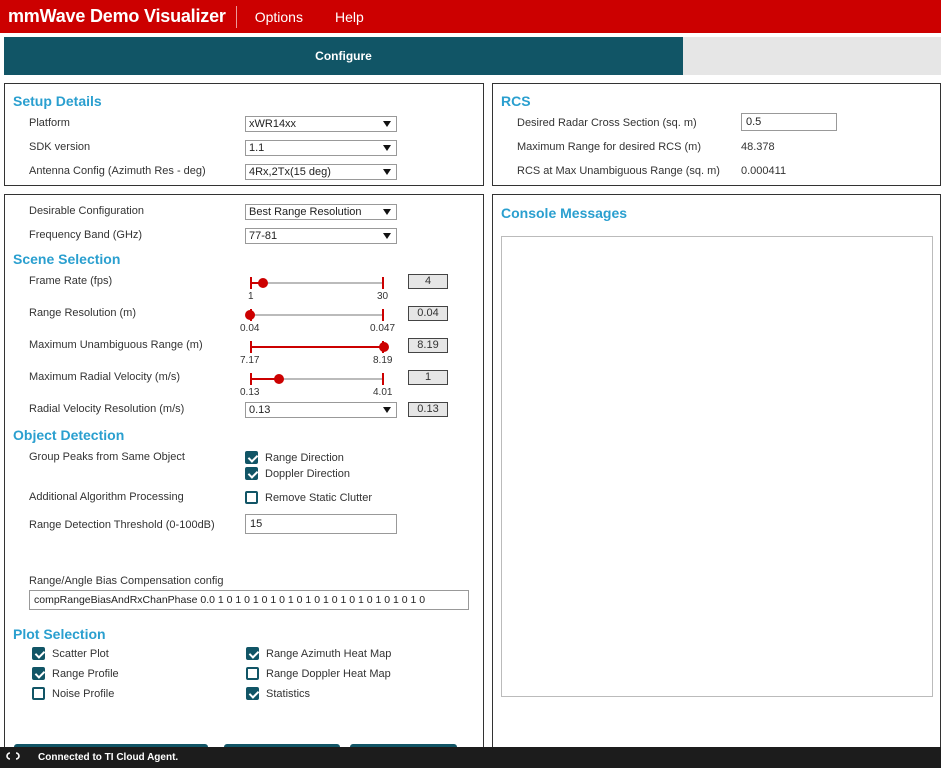  What do you see at coordinates (383, 328) in the screenshot?
I see `range-resolution-max: 0.047` at bounding box center [383, 328].